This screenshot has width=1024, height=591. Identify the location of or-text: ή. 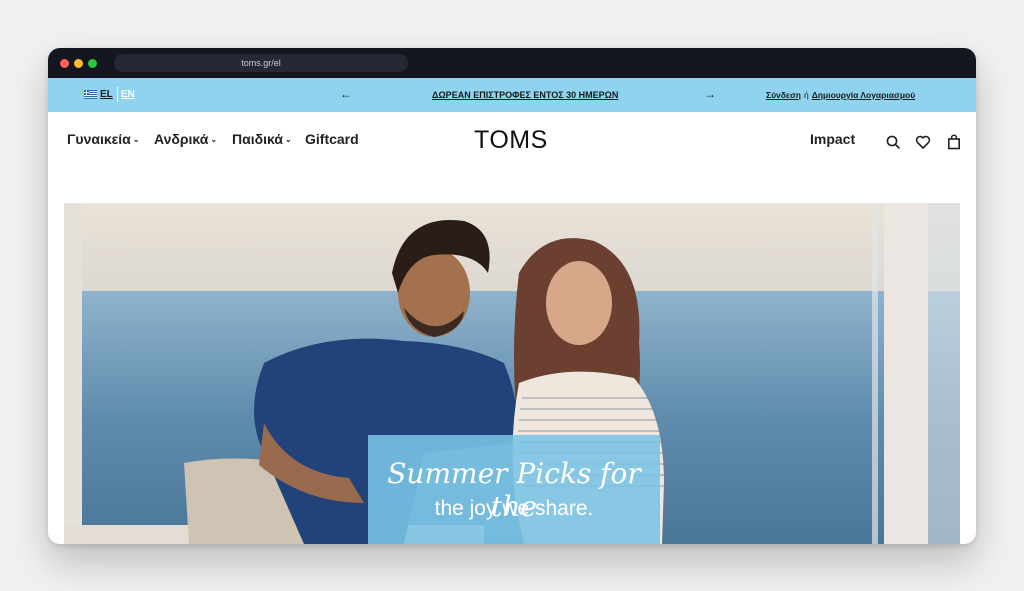
(806, 95).